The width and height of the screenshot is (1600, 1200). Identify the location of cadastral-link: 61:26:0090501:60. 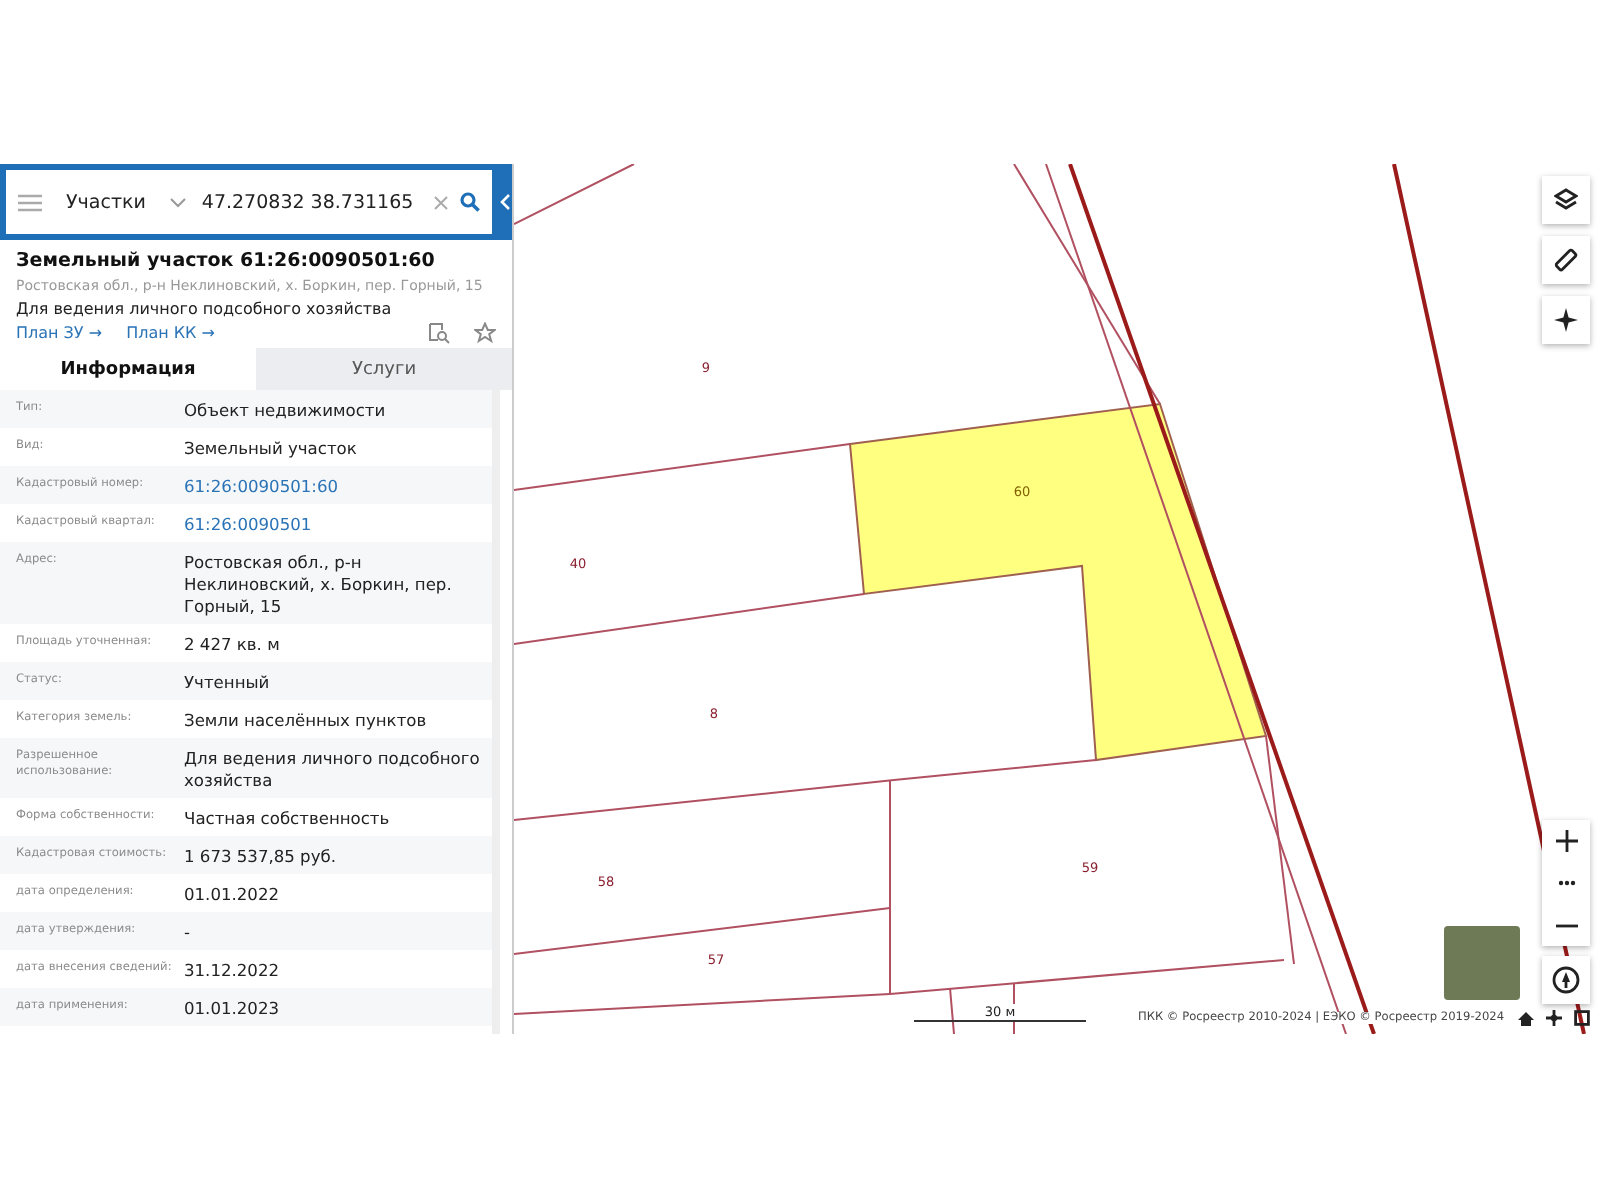
(261, 487).